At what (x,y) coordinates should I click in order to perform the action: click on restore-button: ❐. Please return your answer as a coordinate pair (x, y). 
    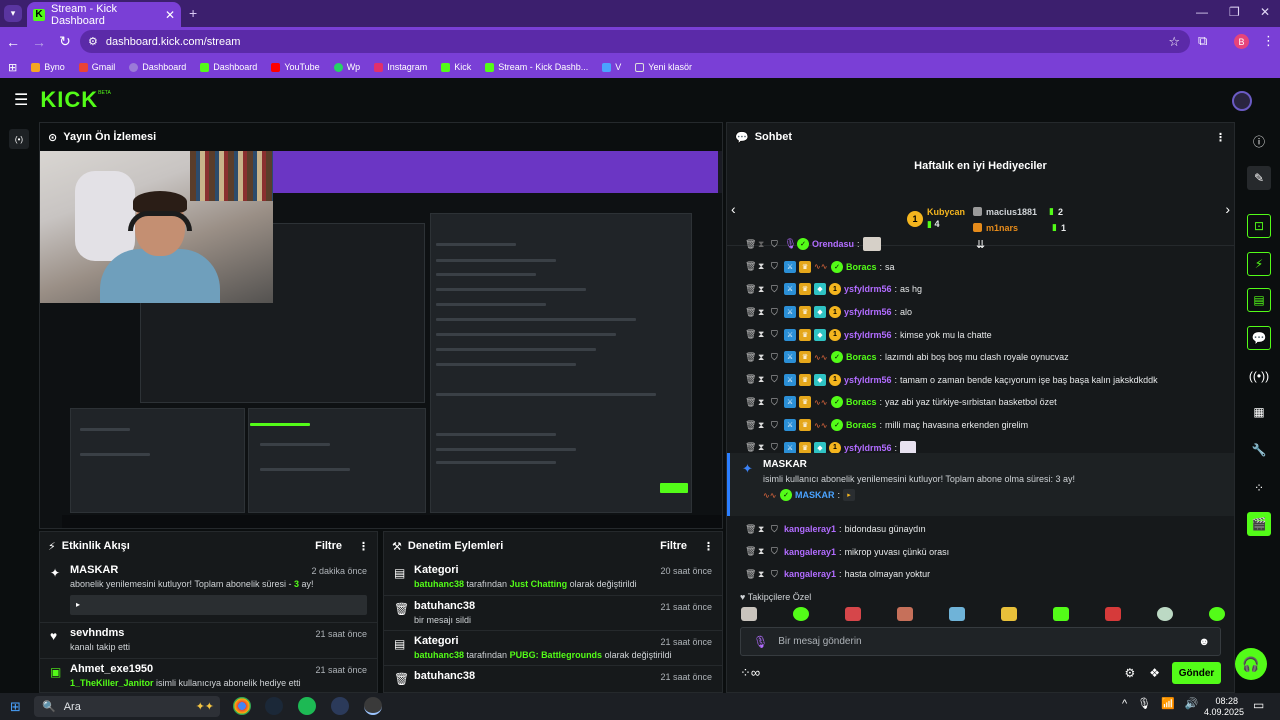
    Looking at the image, I should click on (1234, 12).